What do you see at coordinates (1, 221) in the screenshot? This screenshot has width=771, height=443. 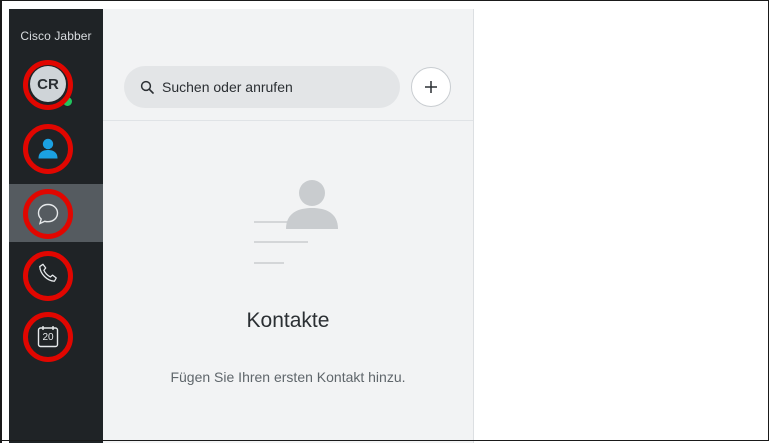 I see `window-edge-line` at bounding box center [1, 221].